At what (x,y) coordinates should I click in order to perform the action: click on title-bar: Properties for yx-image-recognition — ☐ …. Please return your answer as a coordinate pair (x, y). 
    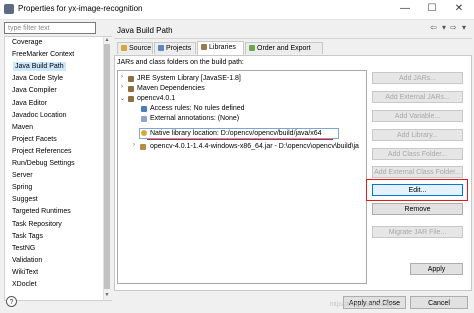
    Looking at the image, I should click on (237, 10).